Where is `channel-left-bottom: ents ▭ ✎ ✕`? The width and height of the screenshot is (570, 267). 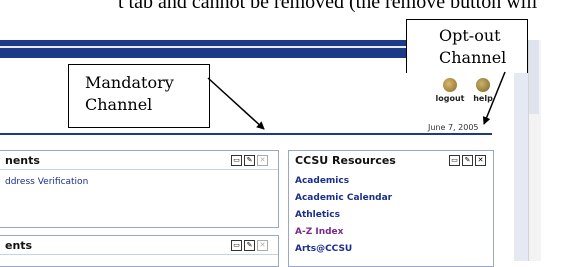 channel-left-bottom: ents ▭ ✎ ✕ is located at coordinates (139, 251).